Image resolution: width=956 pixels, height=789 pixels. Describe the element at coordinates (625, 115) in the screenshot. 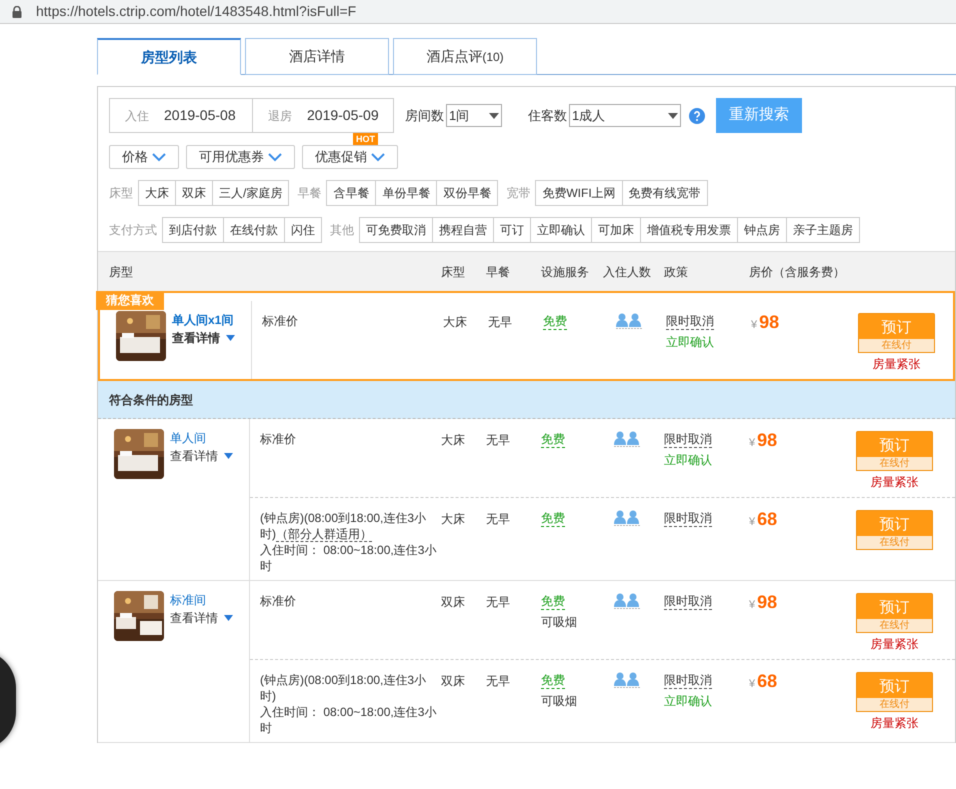

I see `guests-select: 1成人` at that location.